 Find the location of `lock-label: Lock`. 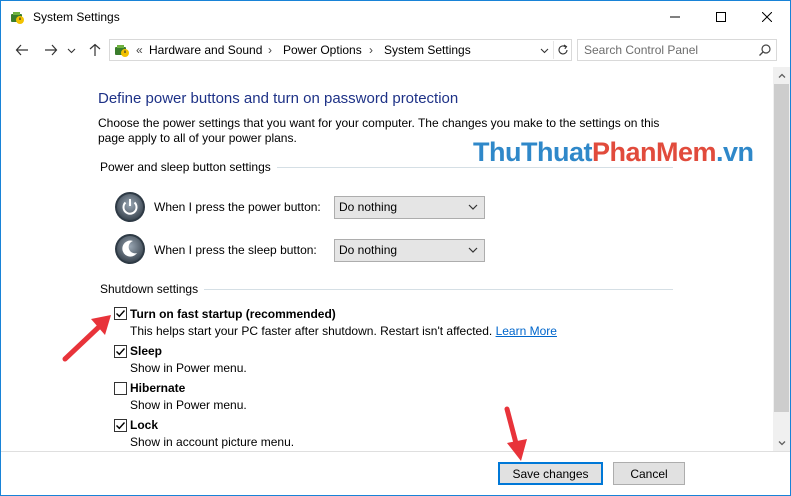

lock-label: Lock is located at coordinates (144, 425).